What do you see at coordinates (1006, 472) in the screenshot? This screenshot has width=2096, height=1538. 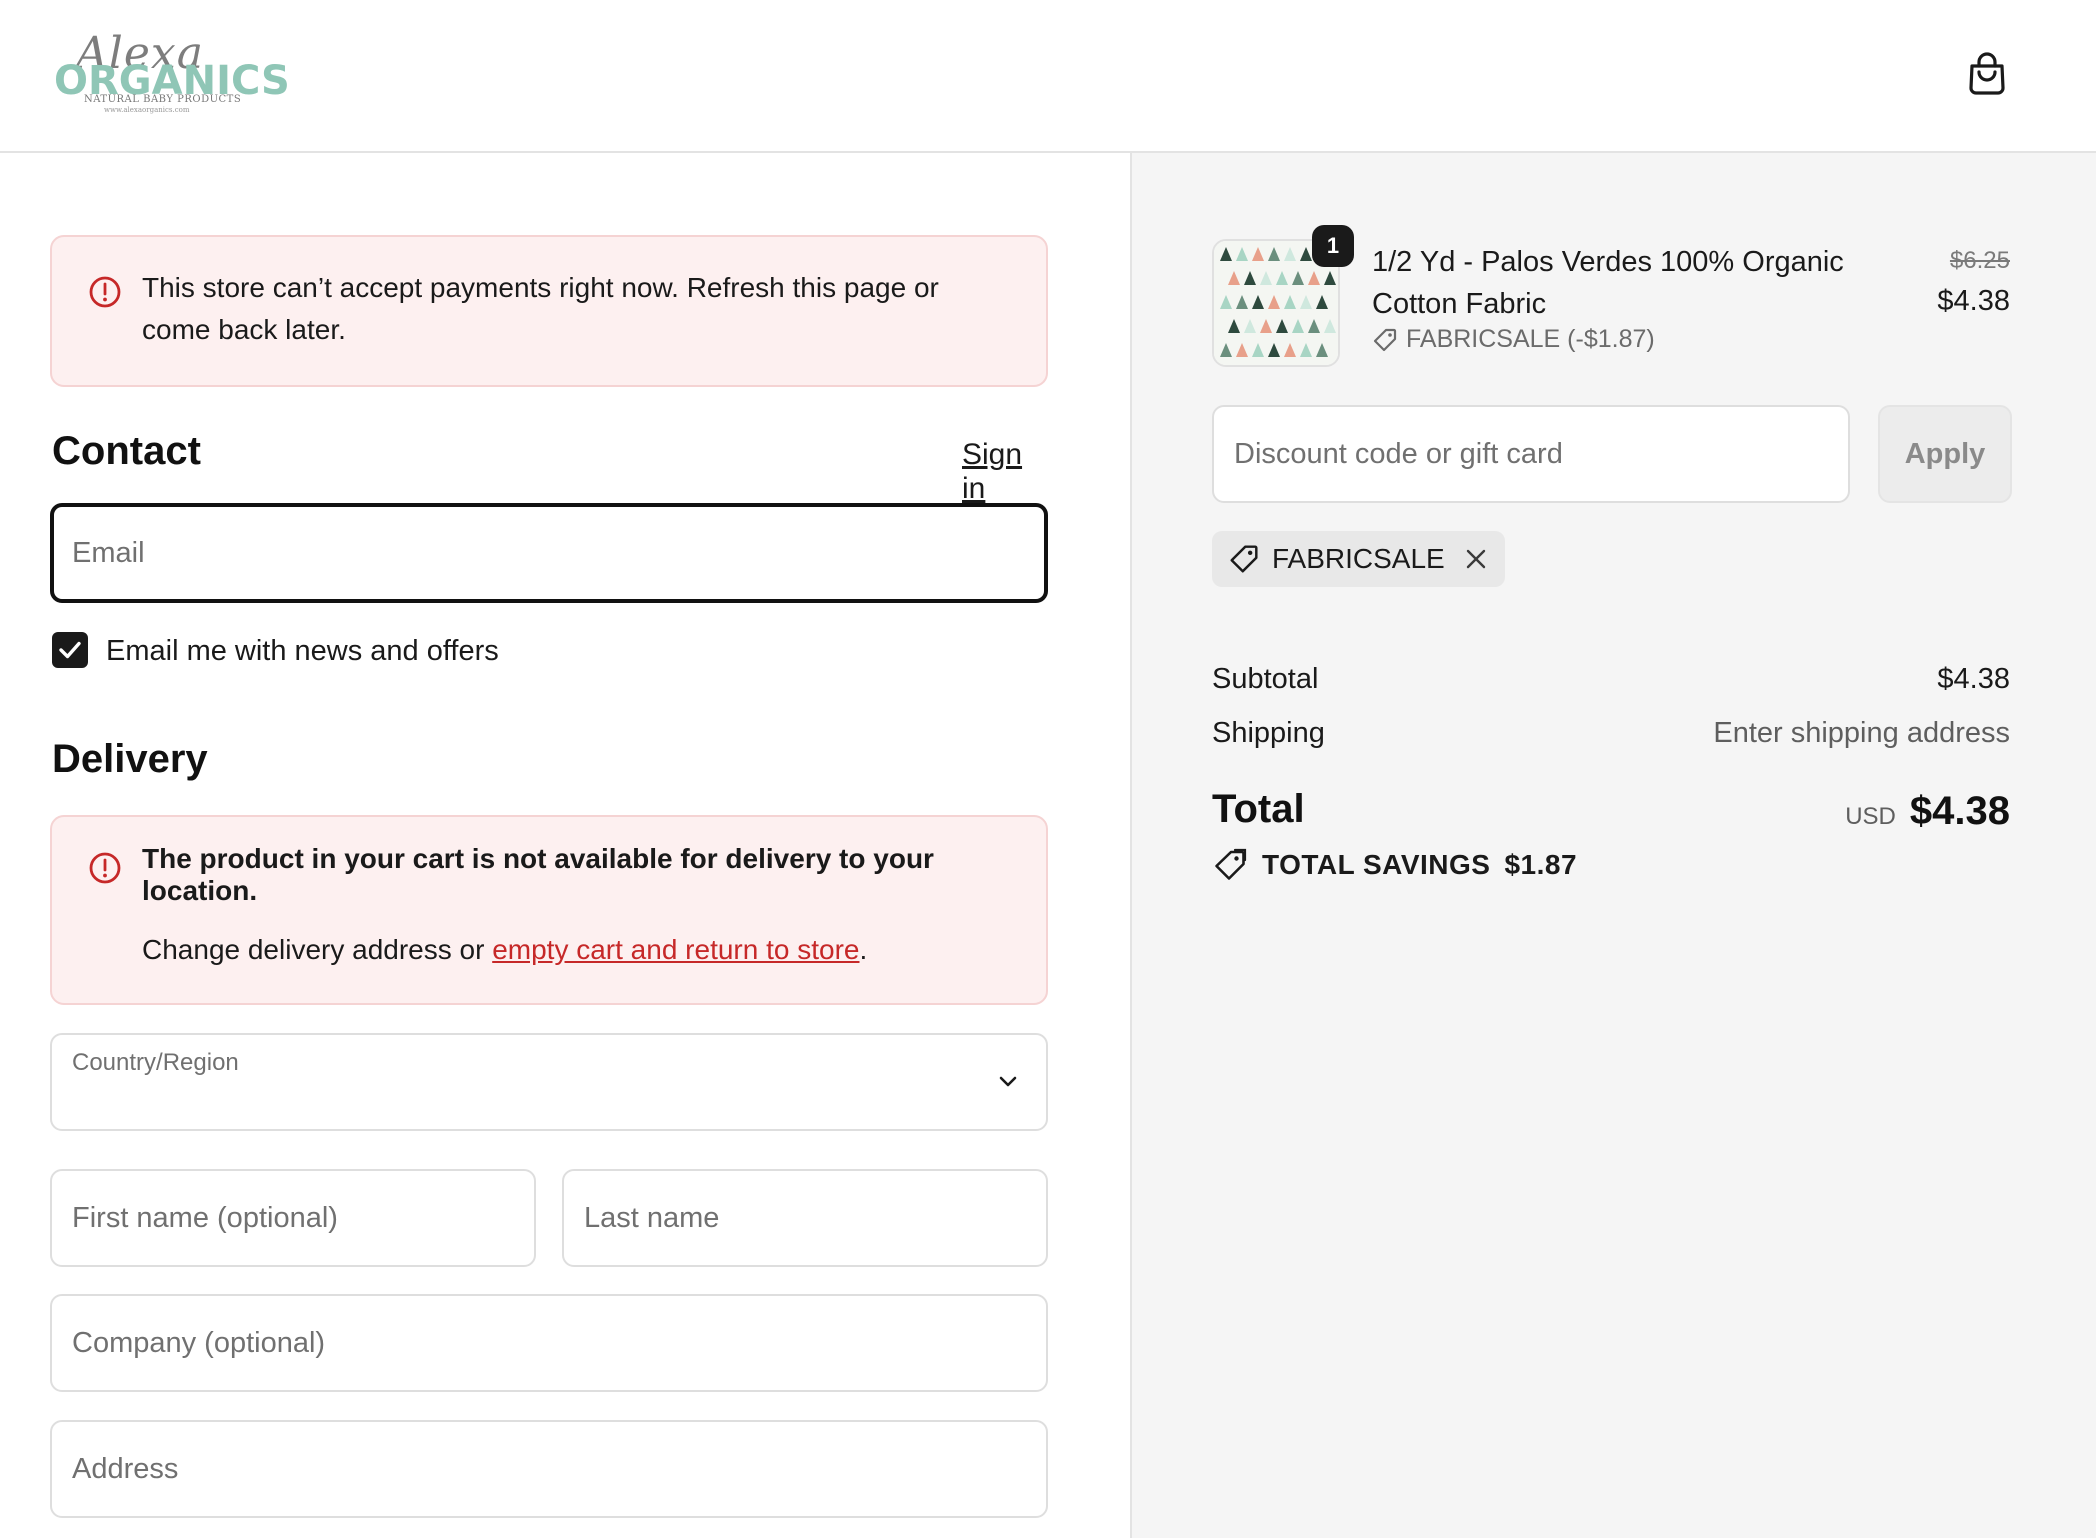 I see `sign-in-link: Sign in` at bounding box center [1006, 472].